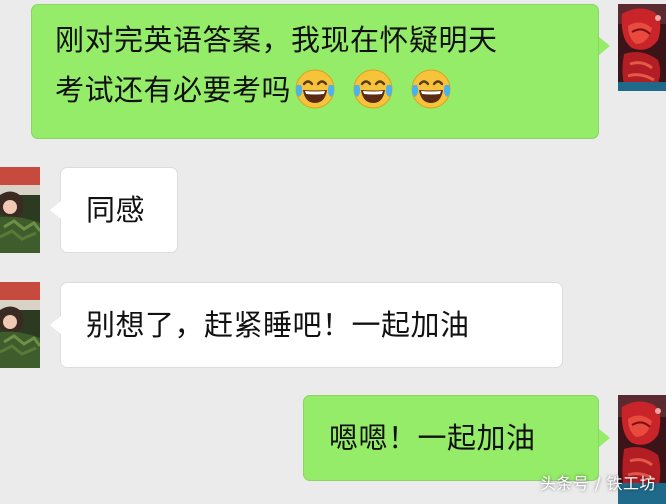 Image resolution: width=666 pixels, height=504 pixels. I want to click on message-text: 考试还有必要考吗, so click(173, 90).